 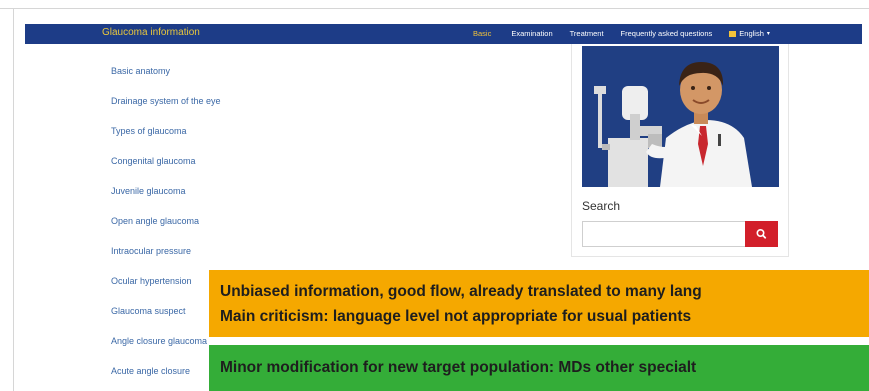 I want to click on flag-icon, so click(x=733, y=33).